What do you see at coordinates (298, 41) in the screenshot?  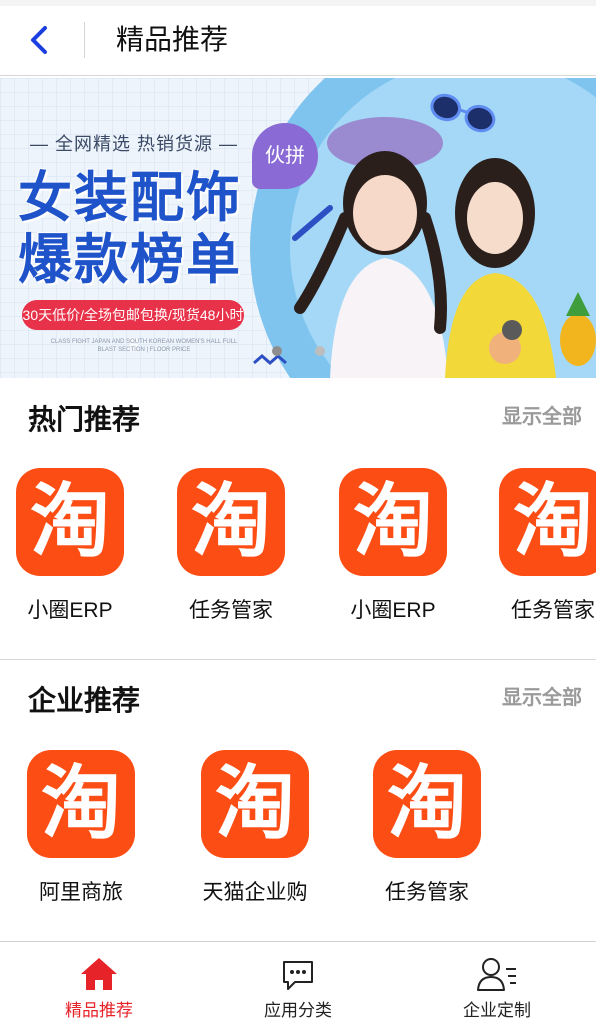 I see `nav-bar: 精品推荐` at bounding box center [298, 41].